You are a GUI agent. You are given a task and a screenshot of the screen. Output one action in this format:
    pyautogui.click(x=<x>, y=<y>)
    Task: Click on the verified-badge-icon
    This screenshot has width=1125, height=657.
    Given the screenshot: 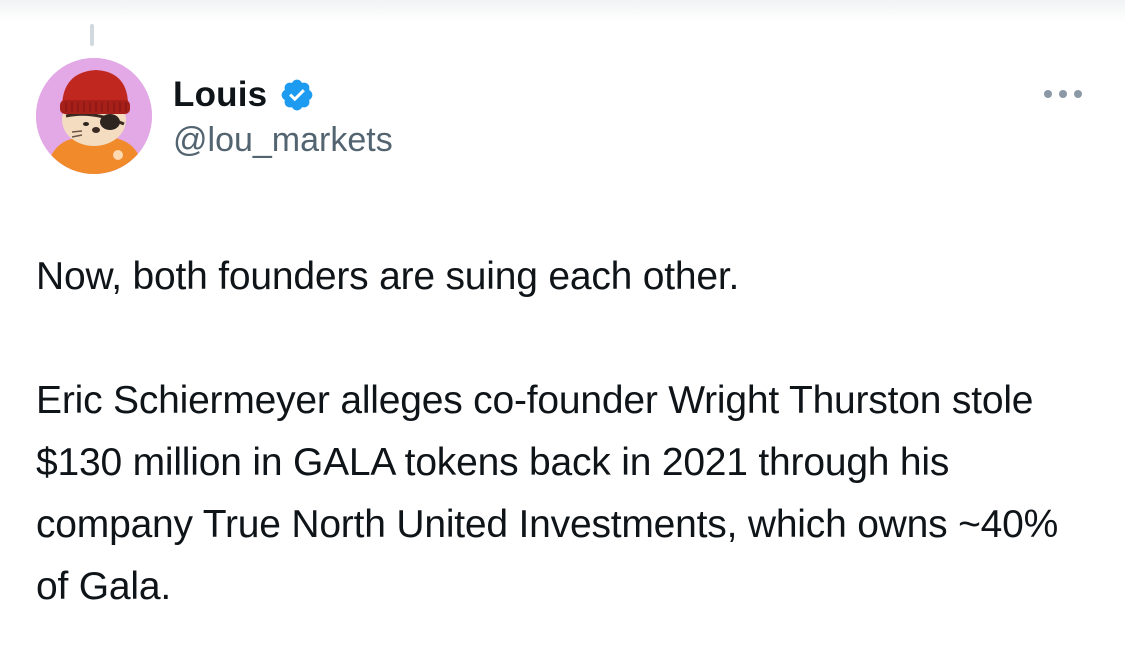 What is the action you would take?
    pyautogui.click(x=297, y=95)
    